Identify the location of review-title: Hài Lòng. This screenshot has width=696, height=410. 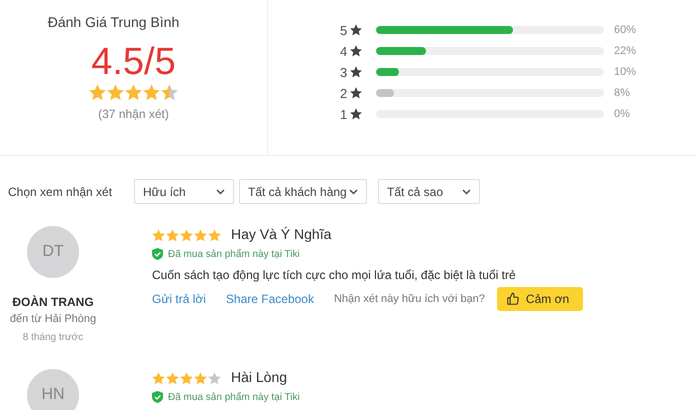
(259, 377).